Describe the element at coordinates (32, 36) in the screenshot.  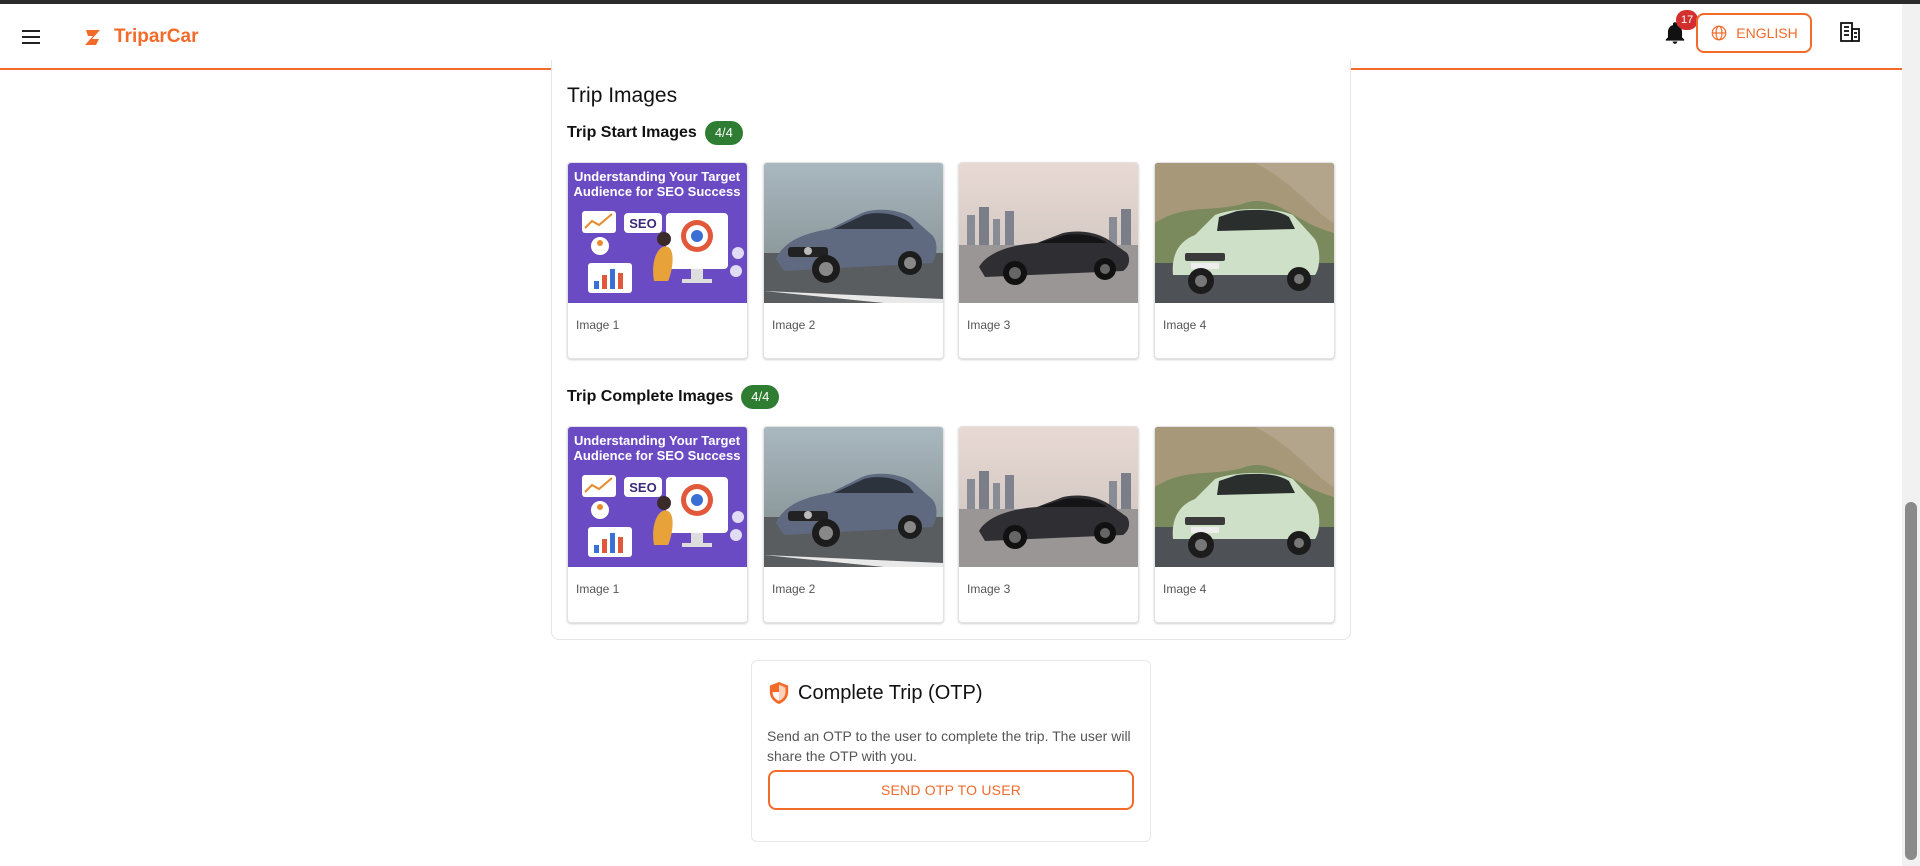
I see `menu-icon` at that location.